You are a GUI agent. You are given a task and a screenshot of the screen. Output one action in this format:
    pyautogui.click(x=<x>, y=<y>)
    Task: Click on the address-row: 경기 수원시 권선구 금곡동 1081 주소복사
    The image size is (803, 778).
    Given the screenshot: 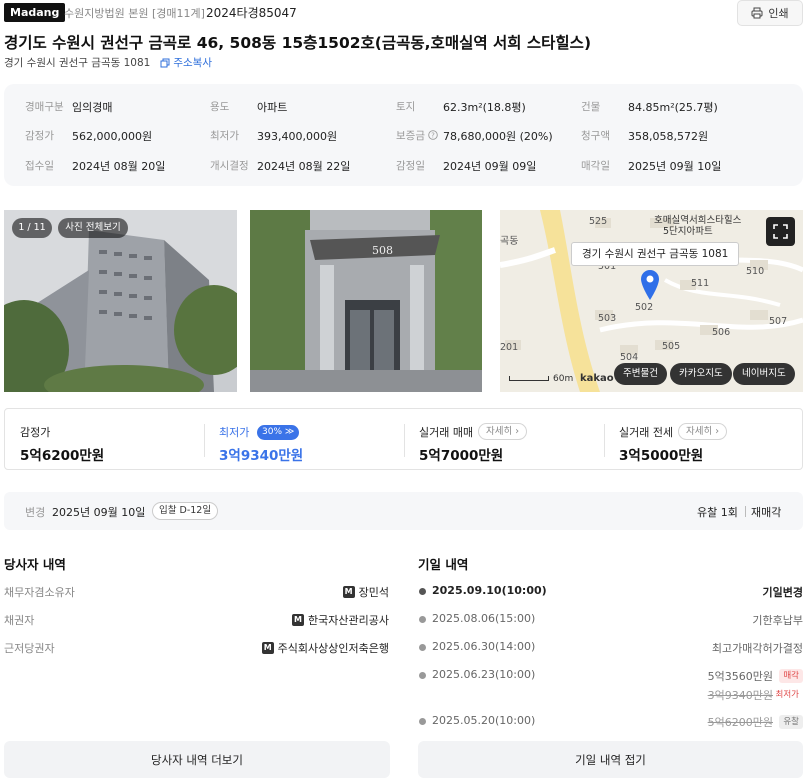 What is the action you would take?
    pyautogui.click(x=108, y=62)
    